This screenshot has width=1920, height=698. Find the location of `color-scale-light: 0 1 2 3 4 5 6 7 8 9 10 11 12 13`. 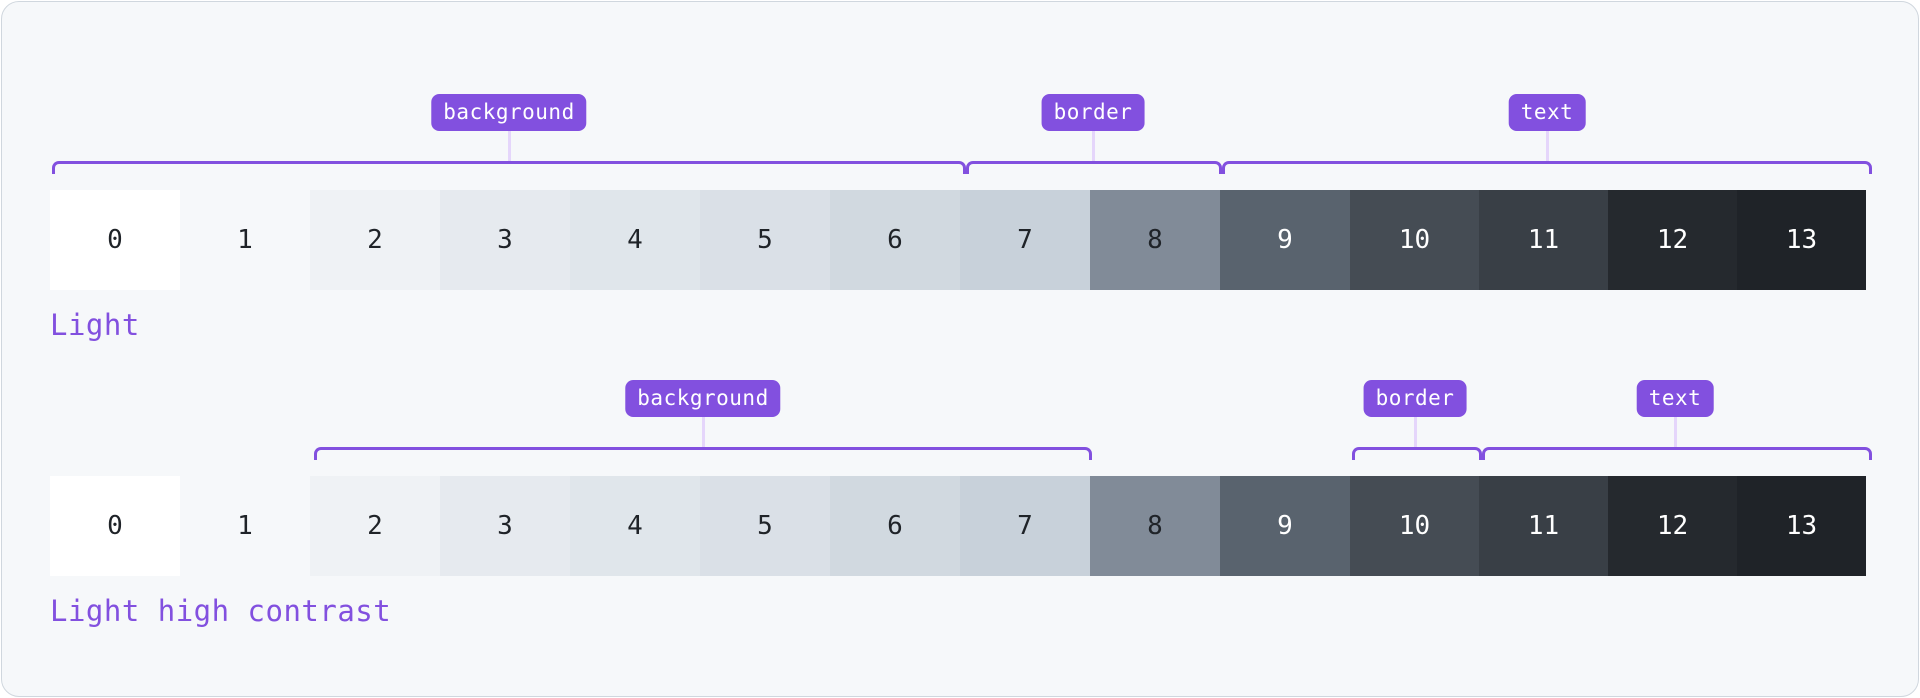

color-scale-light: 0 1 2 3 4 5 6 7 8 9 10 11 12 13 is located at coordinates (958, 240).